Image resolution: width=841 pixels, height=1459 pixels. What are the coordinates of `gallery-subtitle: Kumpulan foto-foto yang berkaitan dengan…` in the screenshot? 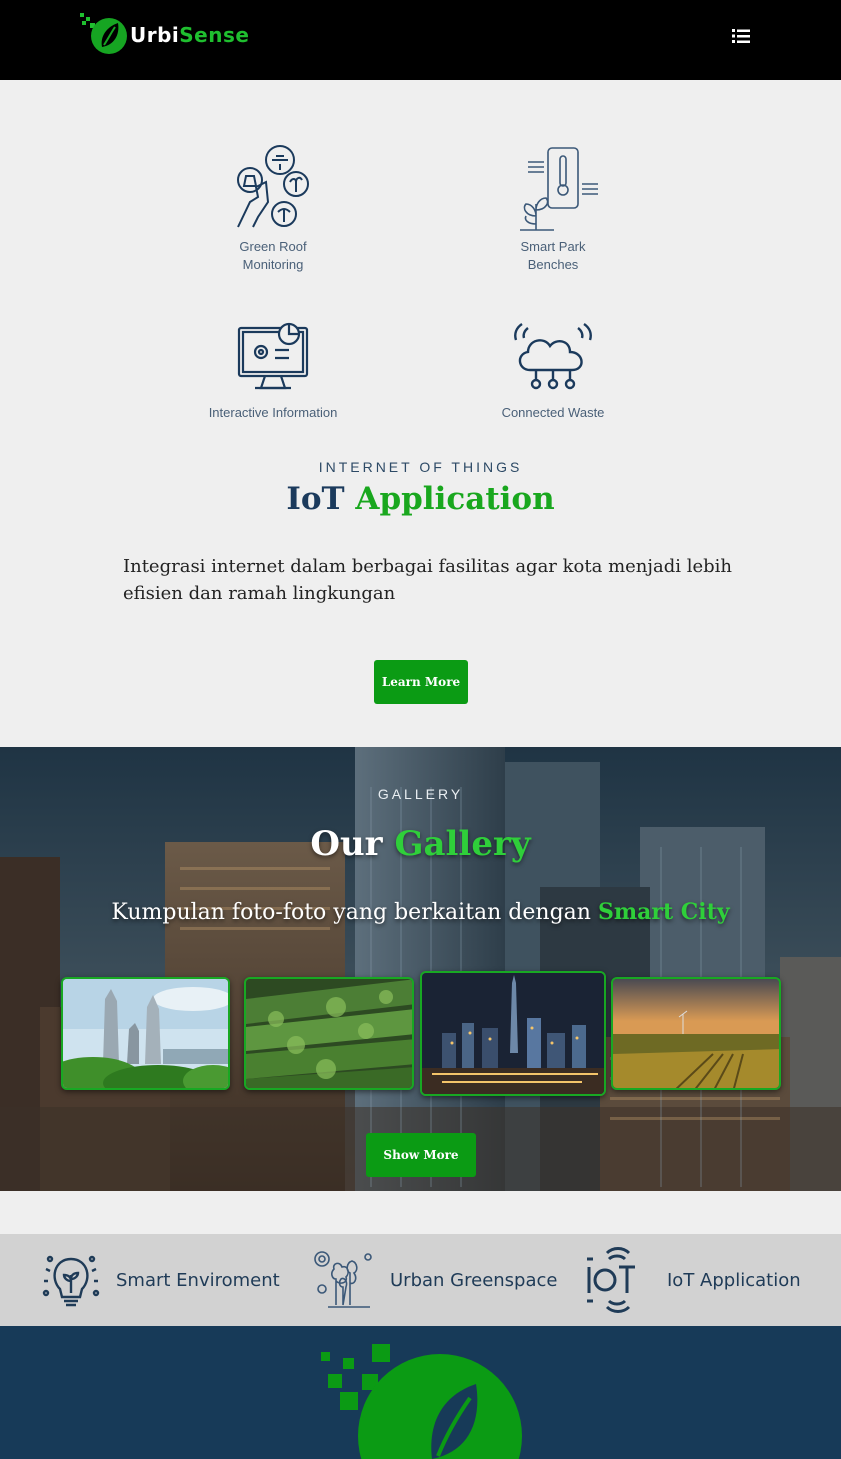 It's located at (420, 912).